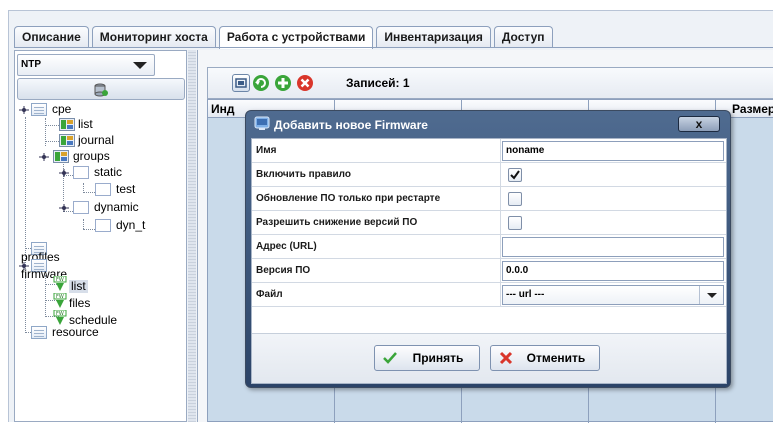 The width and height of the screenshot is (773, 423). What do you see at coordinates (378, 83) in the screenshot?
I see `records-count: Записей: 1` at bounding box center [378, 83].